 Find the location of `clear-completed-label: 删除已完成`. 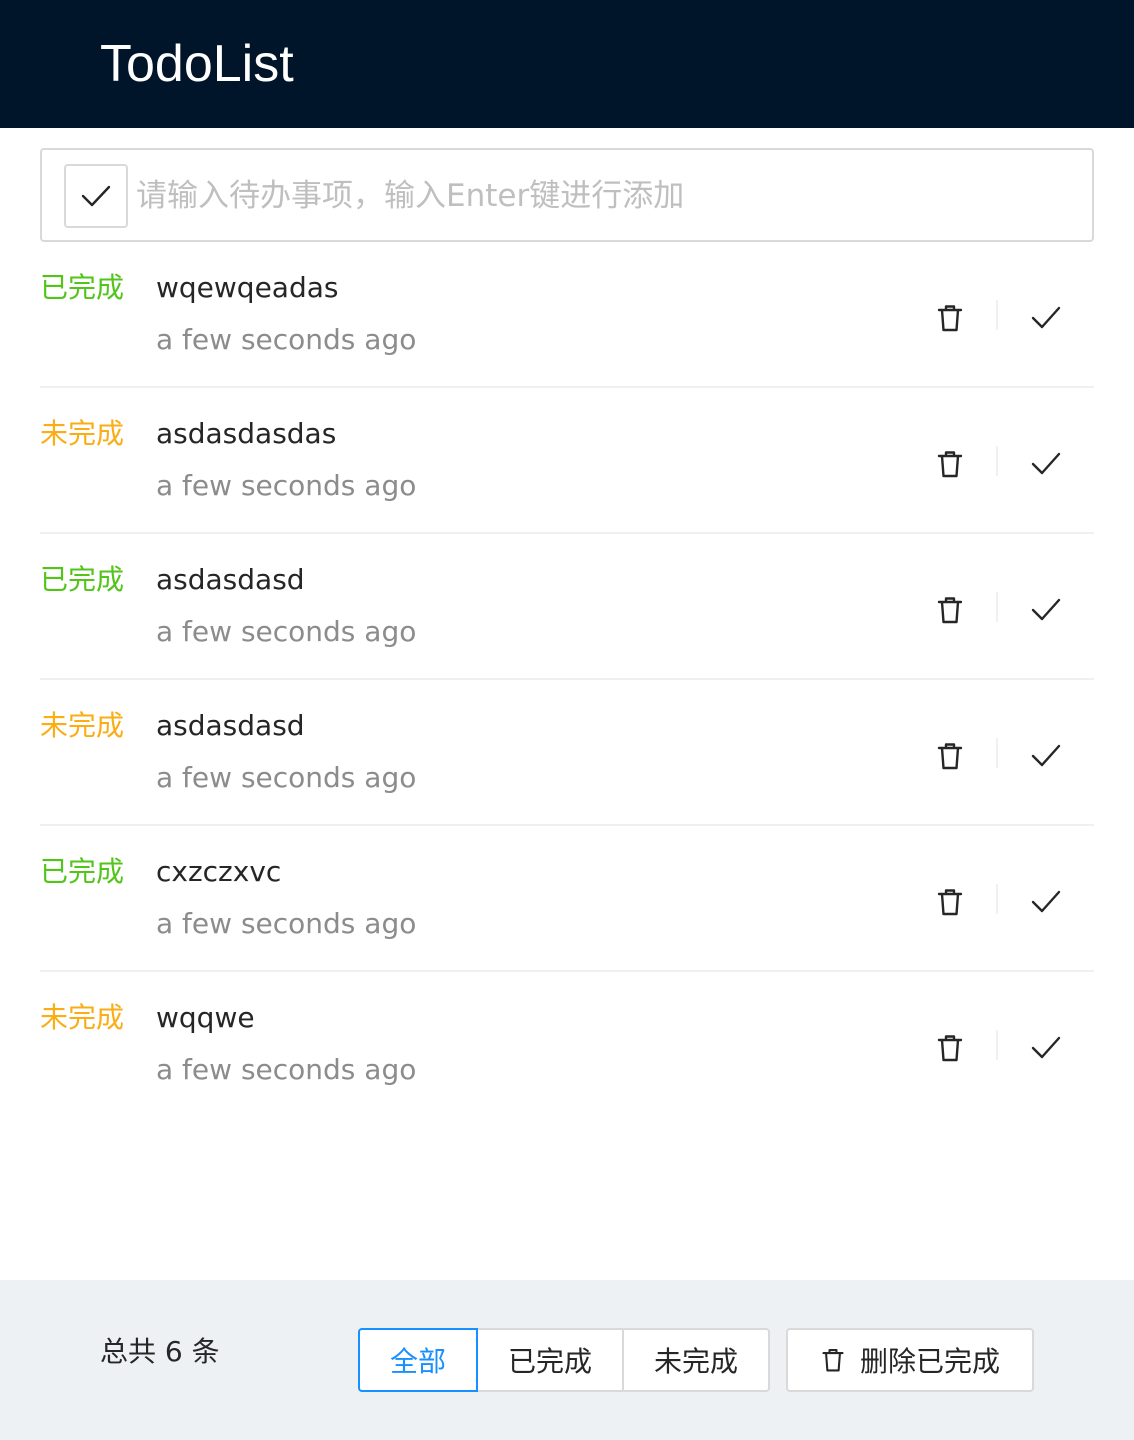

clear-completed-label: 删除已完成 is located at coordinates (929, 1361).